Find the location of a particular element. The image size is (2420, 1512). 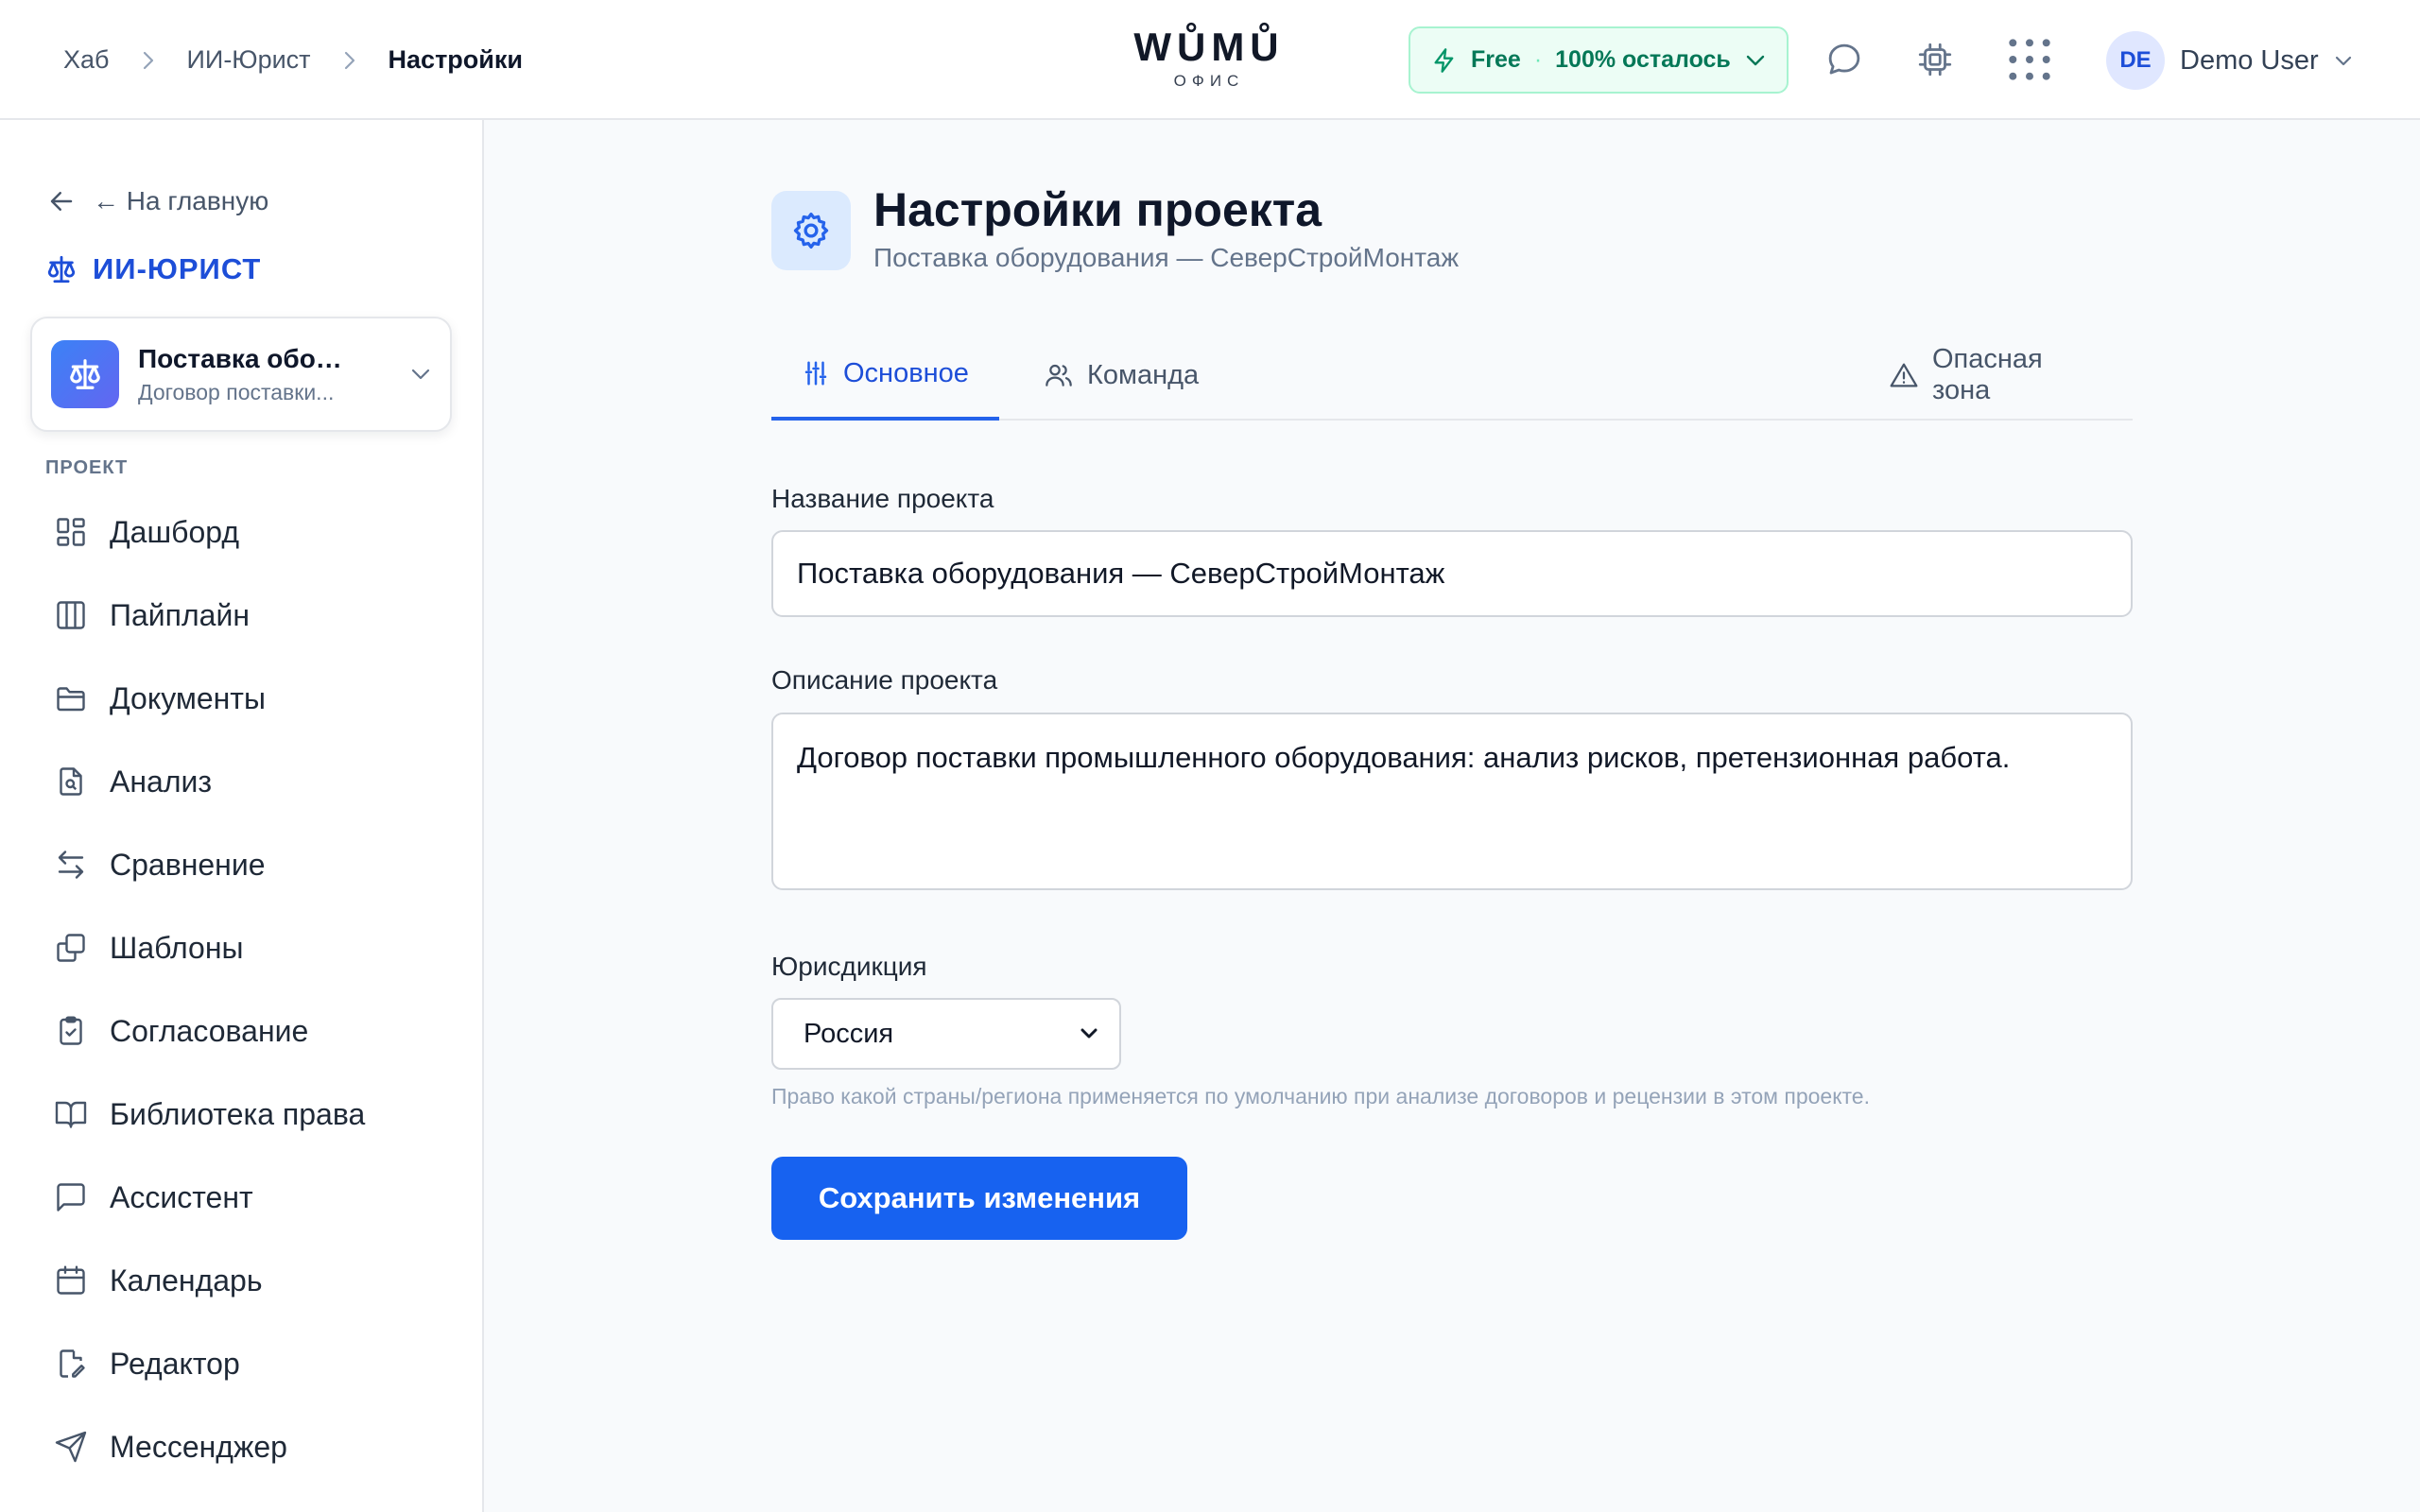

plan-name: Free is located at coordinates (1496, 59).